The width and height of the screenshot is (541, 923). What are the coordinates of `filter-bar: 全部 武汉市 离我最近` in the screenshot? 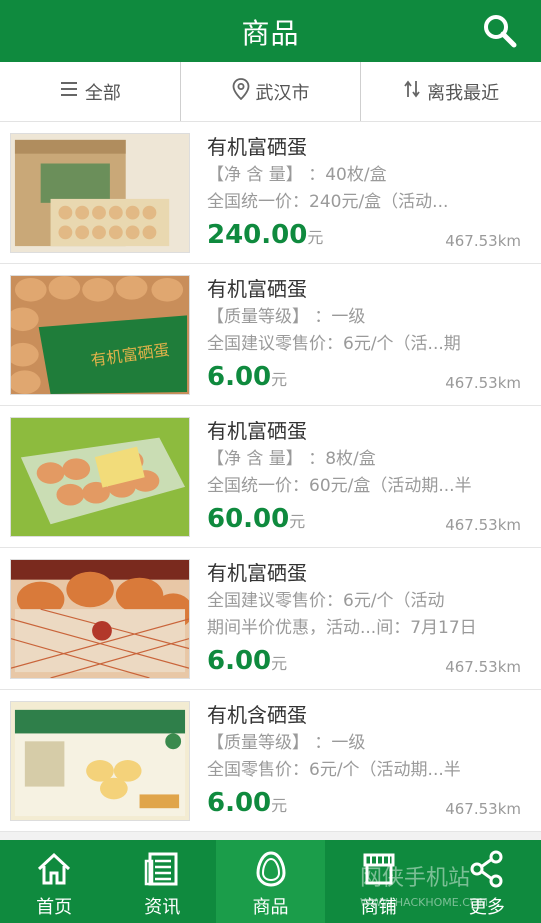 It's located at (270, 92).